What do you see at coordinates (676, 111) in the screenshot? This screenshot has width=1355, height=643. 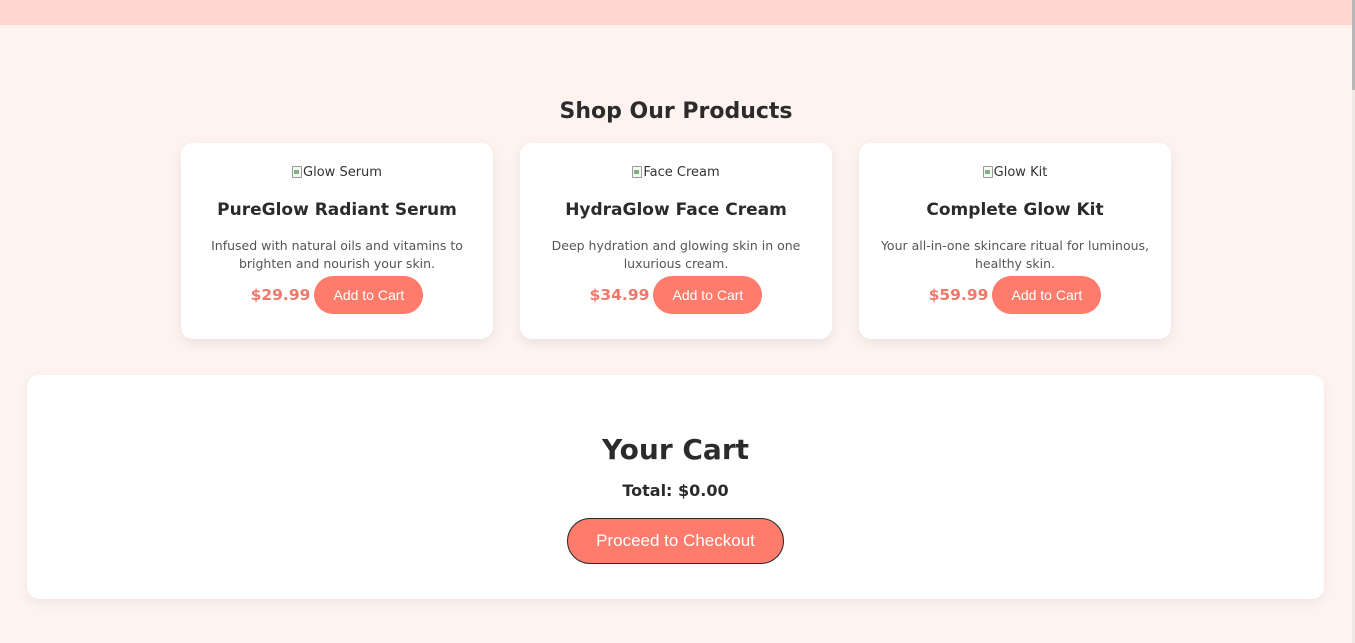 I see `section-title: Shop Our Products` at bounding box center [676, 111].